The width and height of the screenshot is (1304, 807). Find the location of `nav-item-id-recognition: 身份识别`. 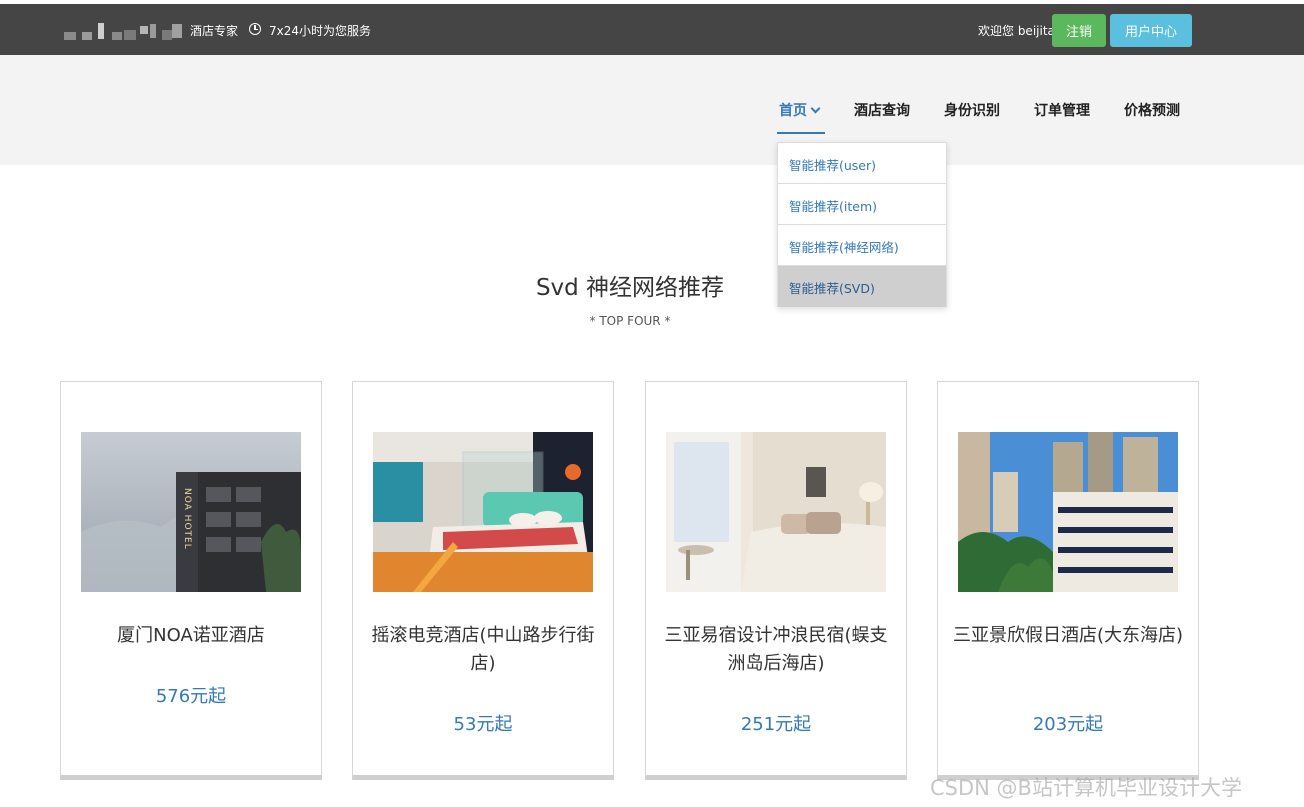

nav-item-id-recognition: 身份识别 is located at coordinates (972, 110).